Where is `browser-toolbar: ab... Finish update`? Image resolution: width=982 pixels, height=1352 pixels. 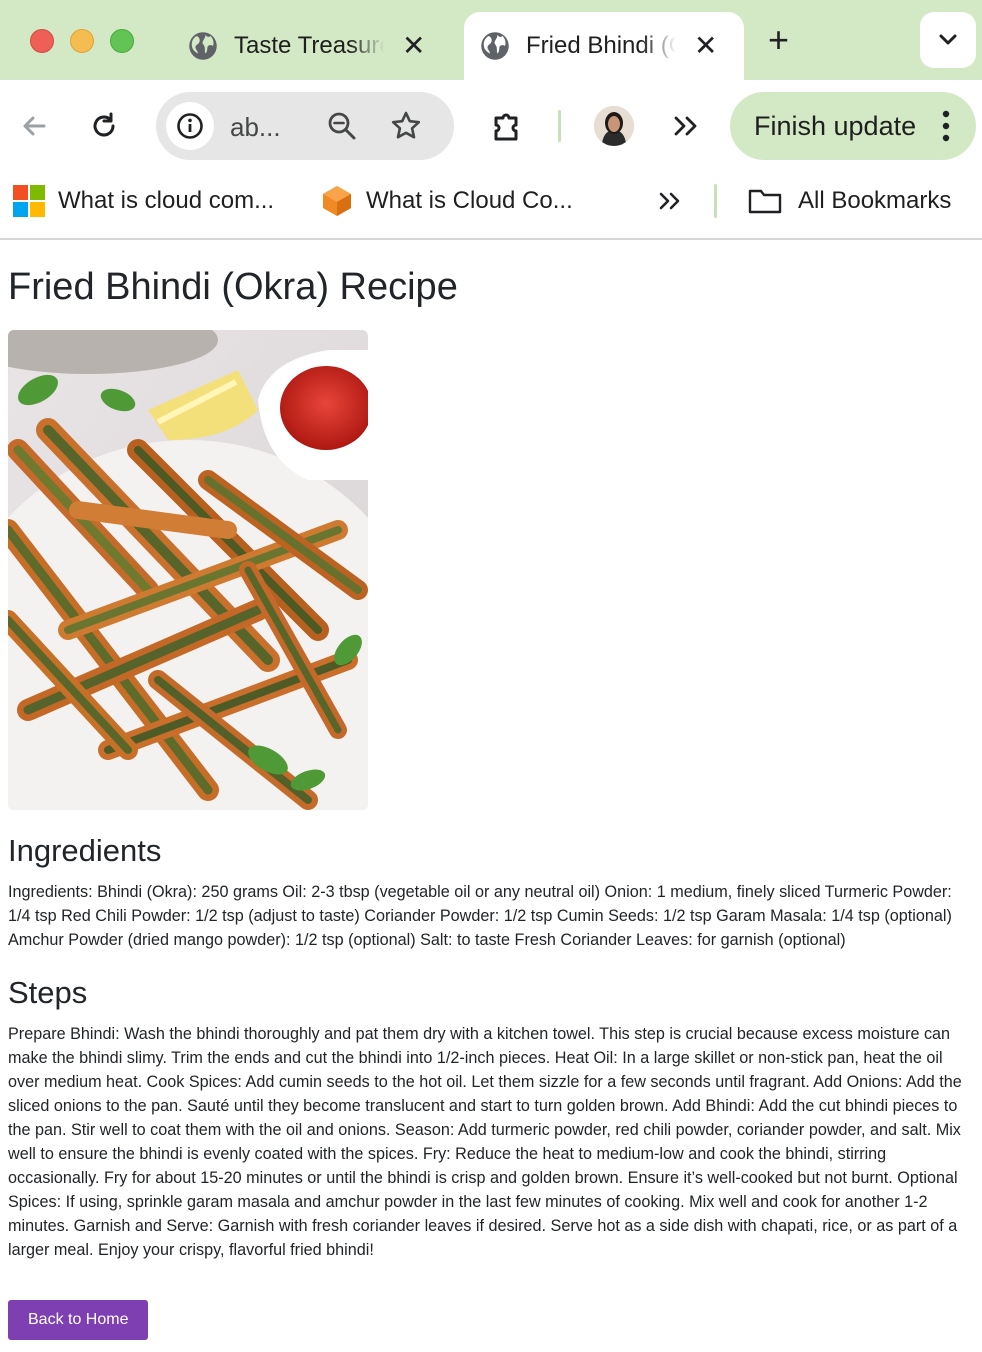 browser-toolbar: ab... Finish update is located at coordinates (491, 126).